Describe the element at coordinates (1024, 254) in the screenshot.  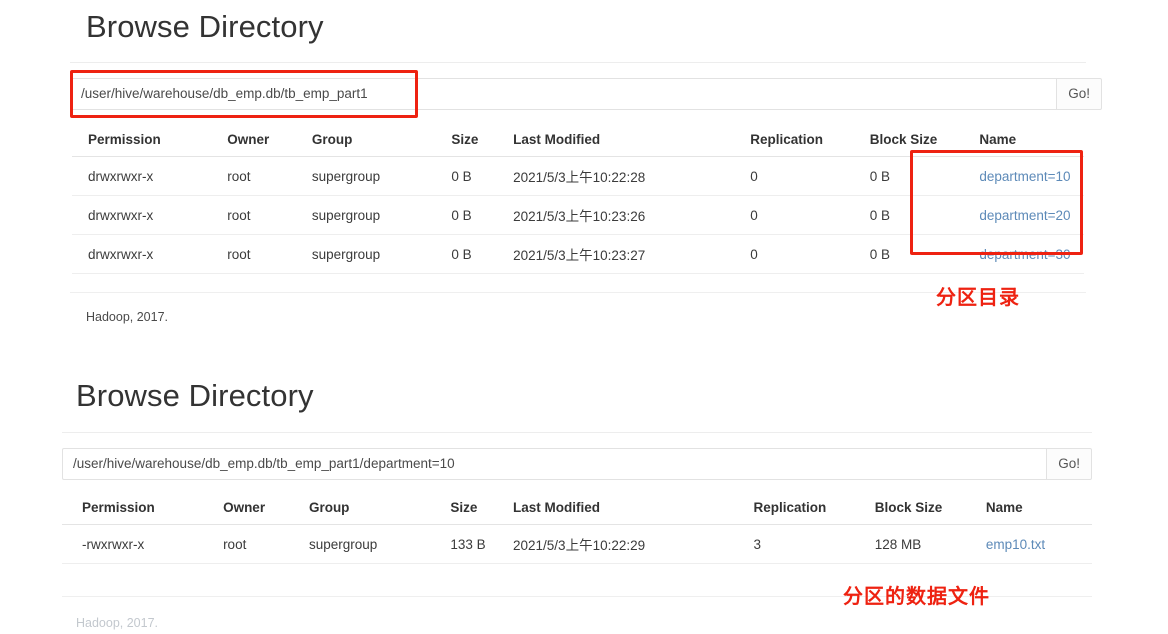
I see `directory-link: department=30` at that location.